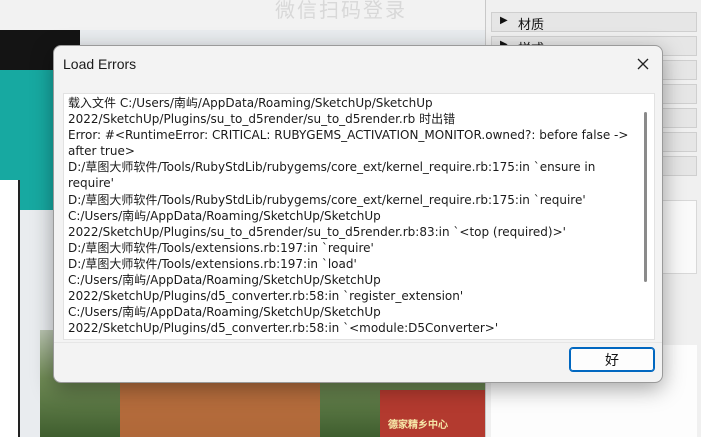 Image resolution: width=701 pixels, height=437 pixels. I want to click on close-icon, so click(643, 64).